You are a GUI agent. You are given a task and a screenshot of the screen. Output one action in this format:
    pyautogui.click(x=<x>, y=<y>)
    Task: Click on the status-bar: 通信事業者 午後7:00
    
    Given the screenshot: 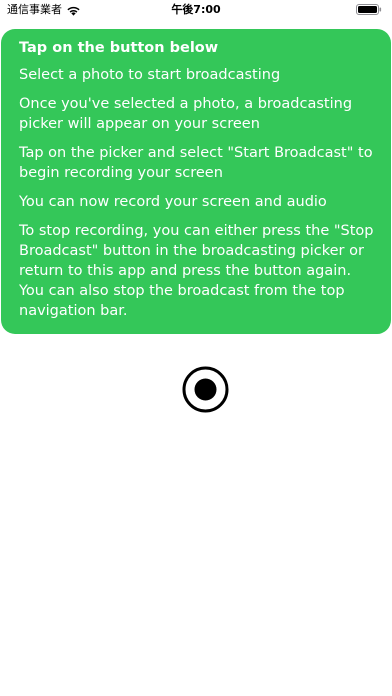 What is the action you would take?
    pyautogui.click(x=196, y=11)
    